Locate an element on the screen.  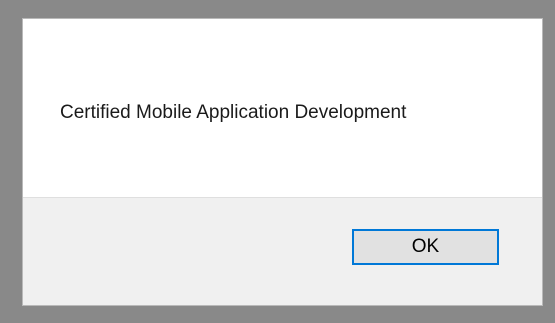
ok-button: OK is located at coordinates (425, 247).